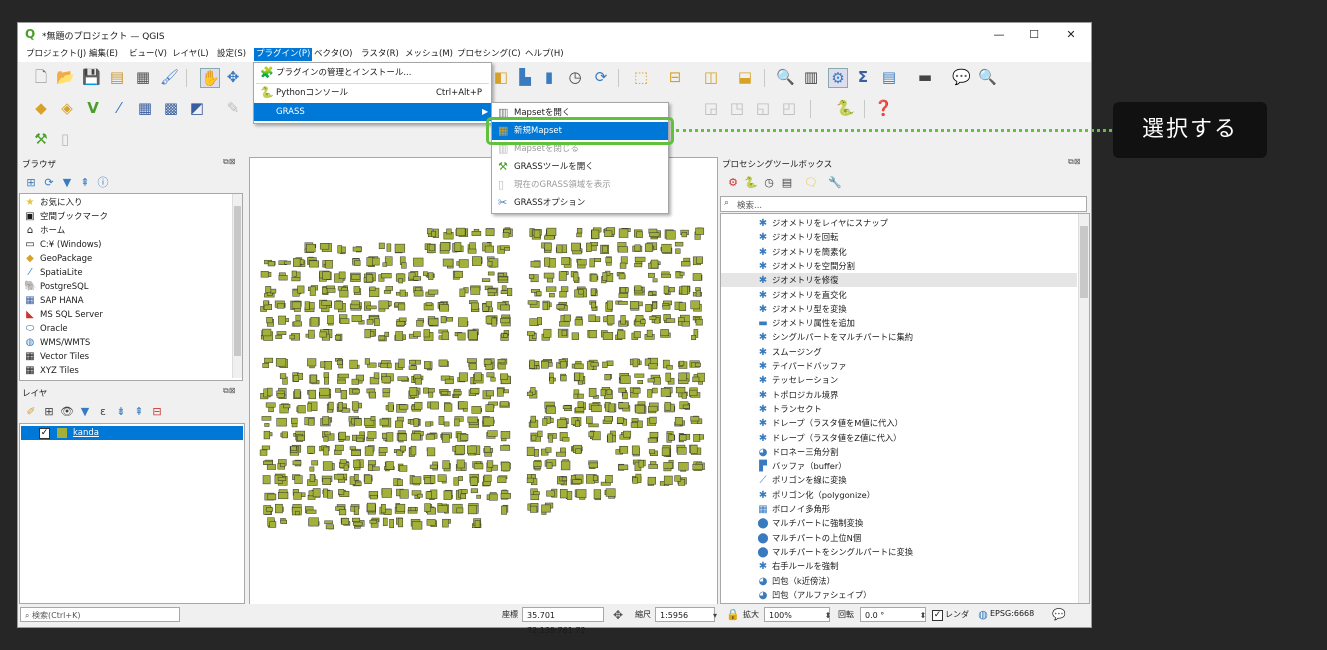 This screenshot has height=650, width=1327. What do you see at coordinates (169, 77) in the screenshot?
I see `style-manager-icon: 🖌` at bounding box center [169, 77].